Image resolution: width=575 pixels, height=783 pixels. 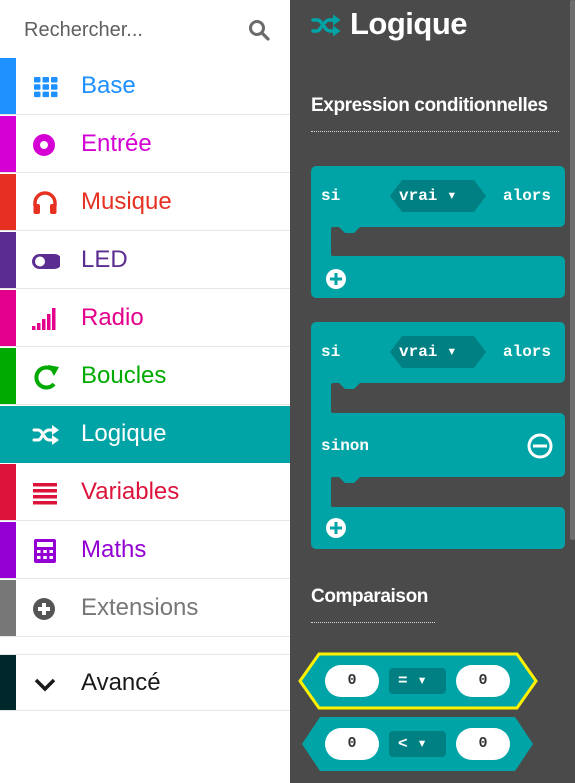 What do you see at coordinates (370, 596) in the screenshot?
I see `section-heading-comparaison: Comparaison` at bounding box center [370, 596].